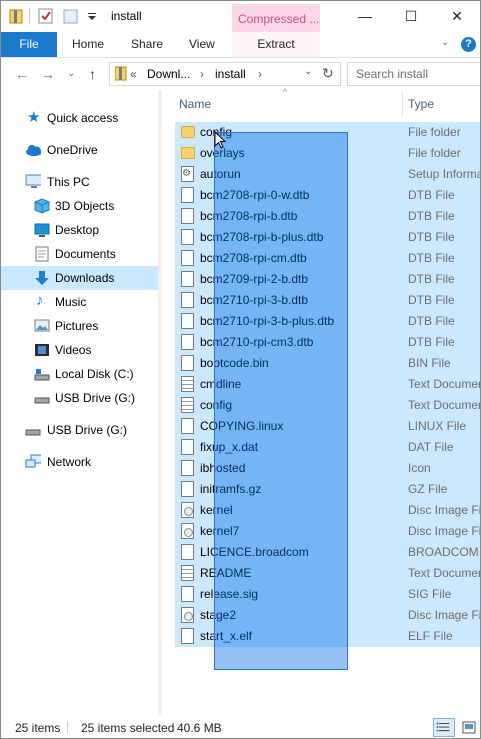 The image size is (481, 739). Describe the element at coordinates (69, 462) in the screenshot. I see `sidebar-item-label: Network` at that location.